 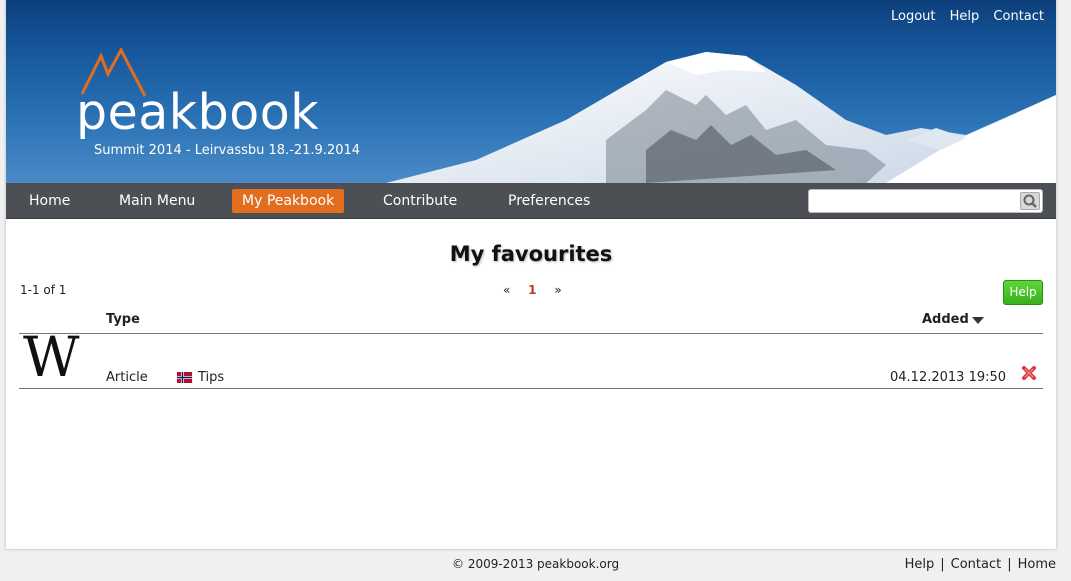 I want to click on sort-desc-icon, so click(x=978, y=321).